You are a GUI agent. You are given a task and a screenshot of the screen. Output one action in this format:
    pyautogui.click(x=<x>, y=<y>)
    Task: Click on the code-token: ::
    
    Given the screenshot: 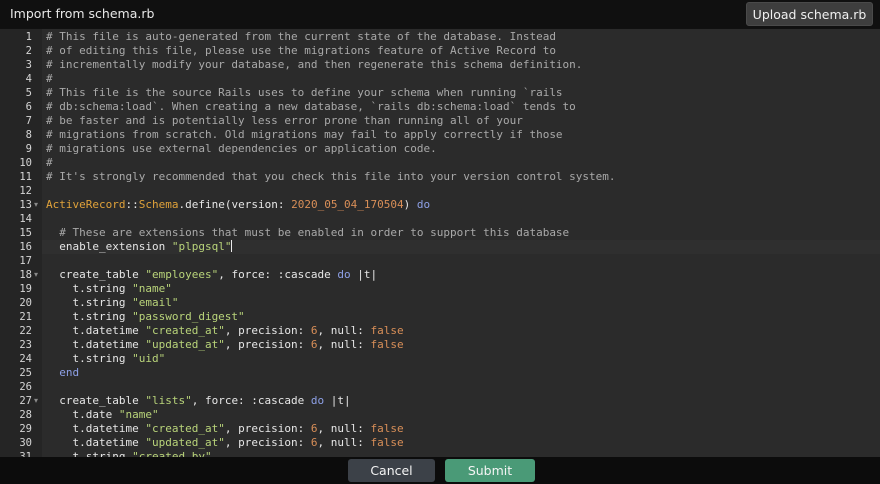 What is the action you would take?
    pyautogui.click(x=132, y=204)
    